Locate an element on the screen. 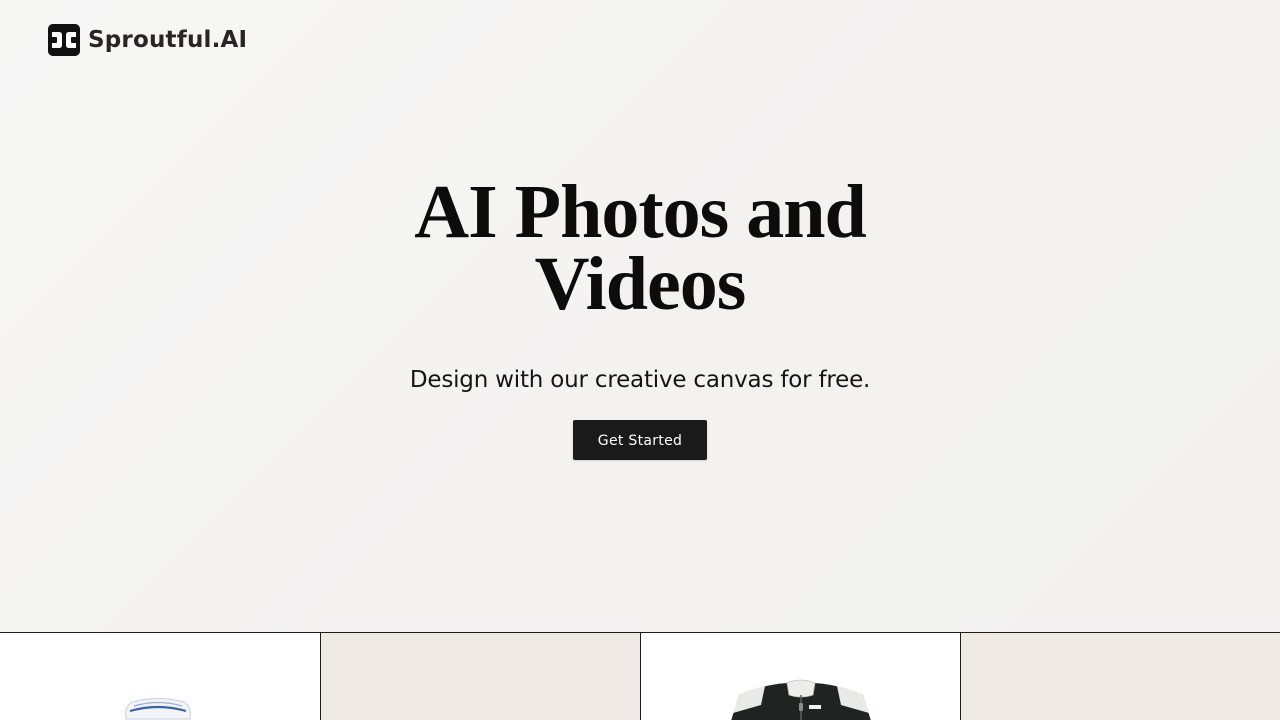 The image size is (1280, 720). product-gallery is located at coordinates (640, 676).